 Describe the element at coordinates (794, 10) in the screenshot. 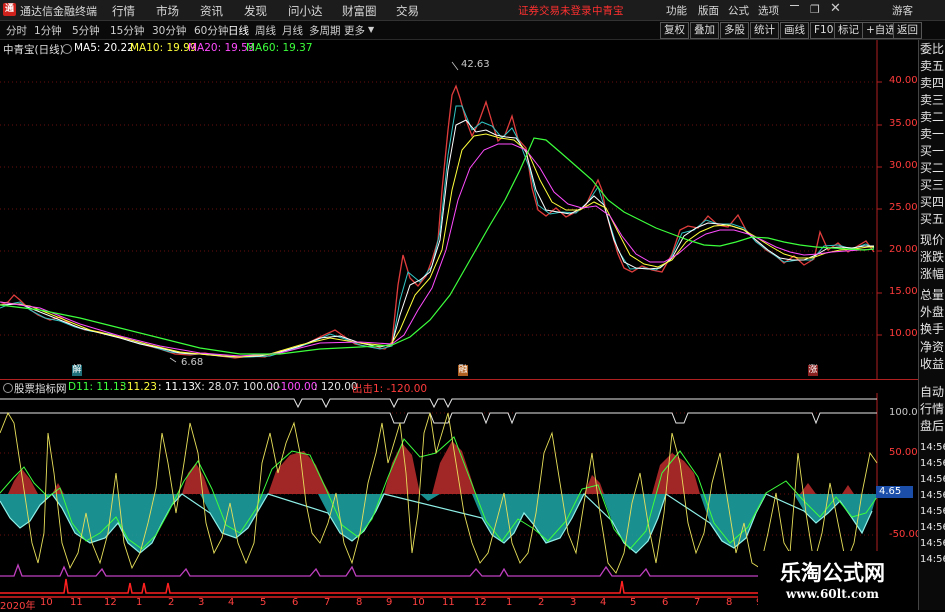

I see `minimize-icon` at that location.